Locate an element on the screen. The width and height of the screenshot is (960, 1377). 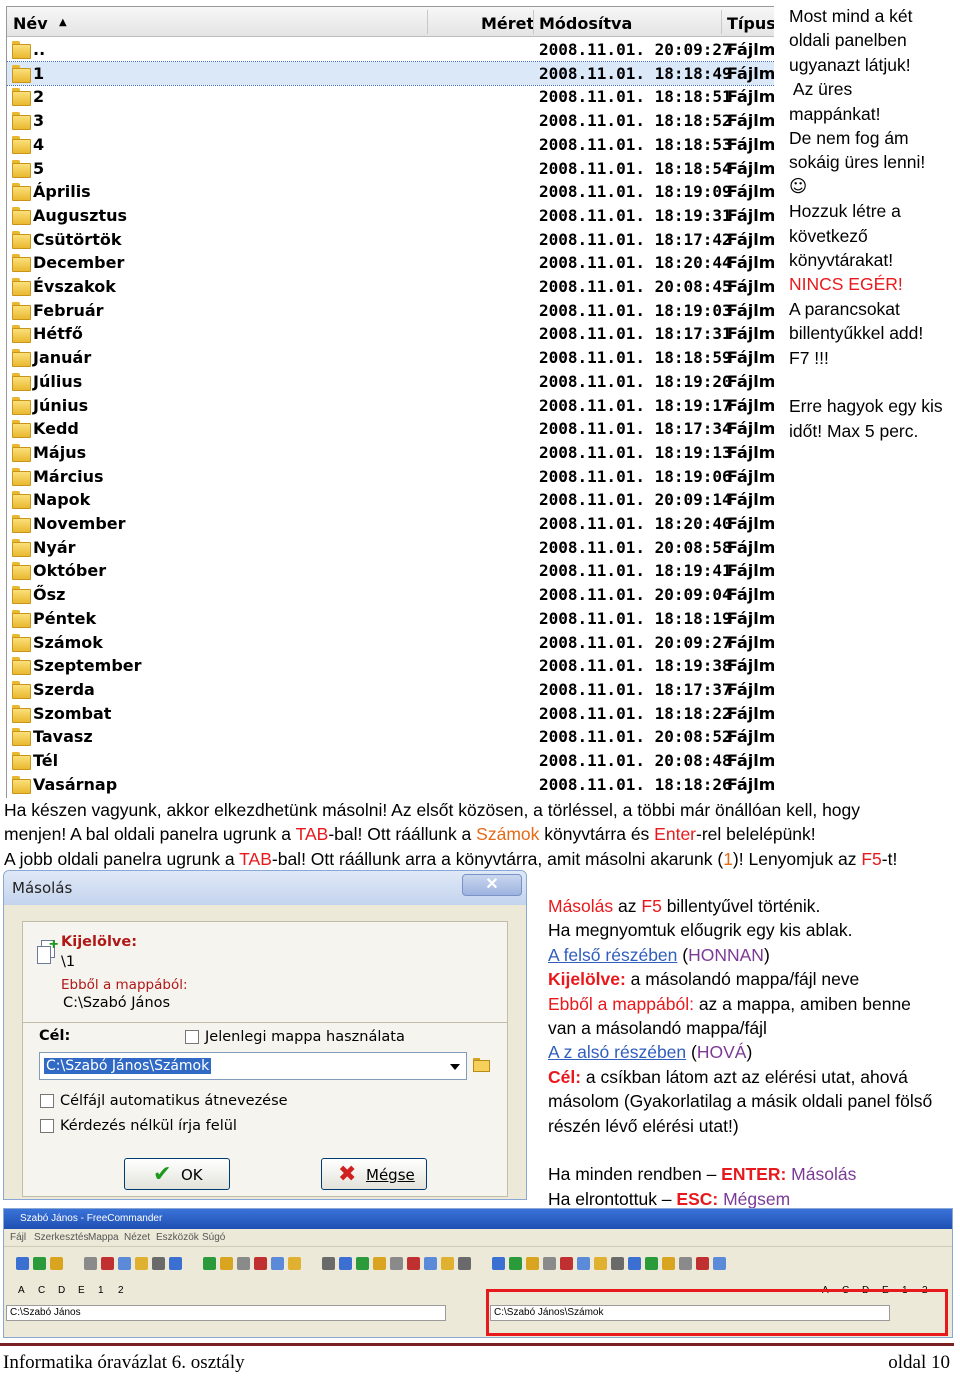
left-path-bar: C:\Szabó János is located at coordinates (226, 1313).